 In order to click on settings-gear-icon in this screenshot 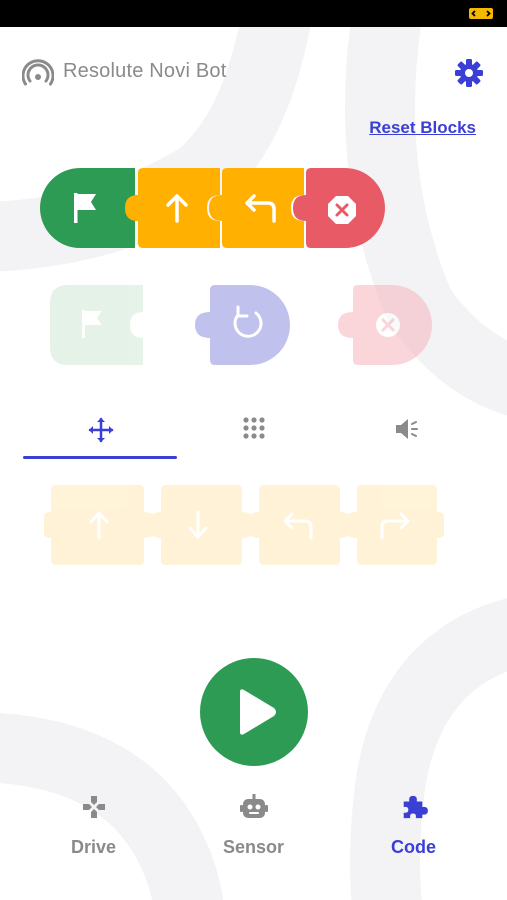, I will do `click(469, 73)`.